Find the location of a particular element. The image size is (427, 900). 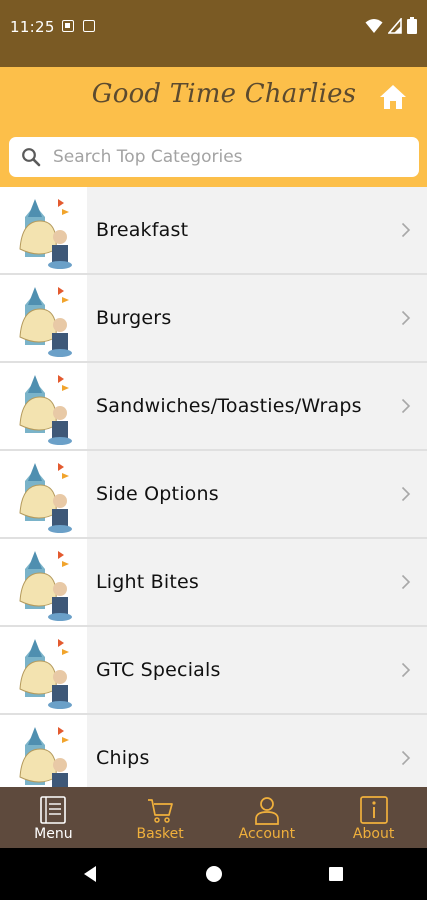

category-label: Side Options is located at coordinates (157, 494).